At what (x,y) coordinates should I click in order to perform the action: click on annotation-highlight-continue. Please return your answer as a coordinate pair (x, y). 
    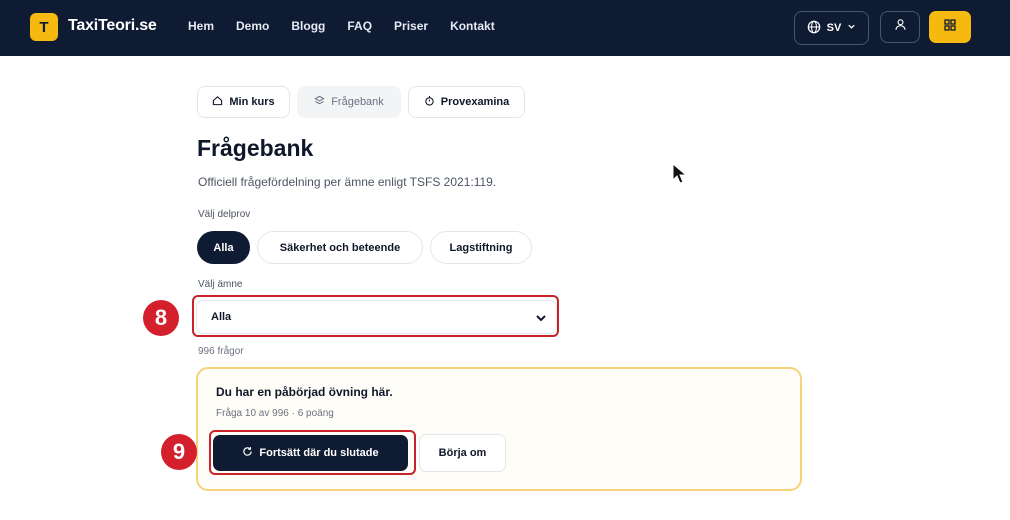
    Looking at the image, I should click on (312, 452).